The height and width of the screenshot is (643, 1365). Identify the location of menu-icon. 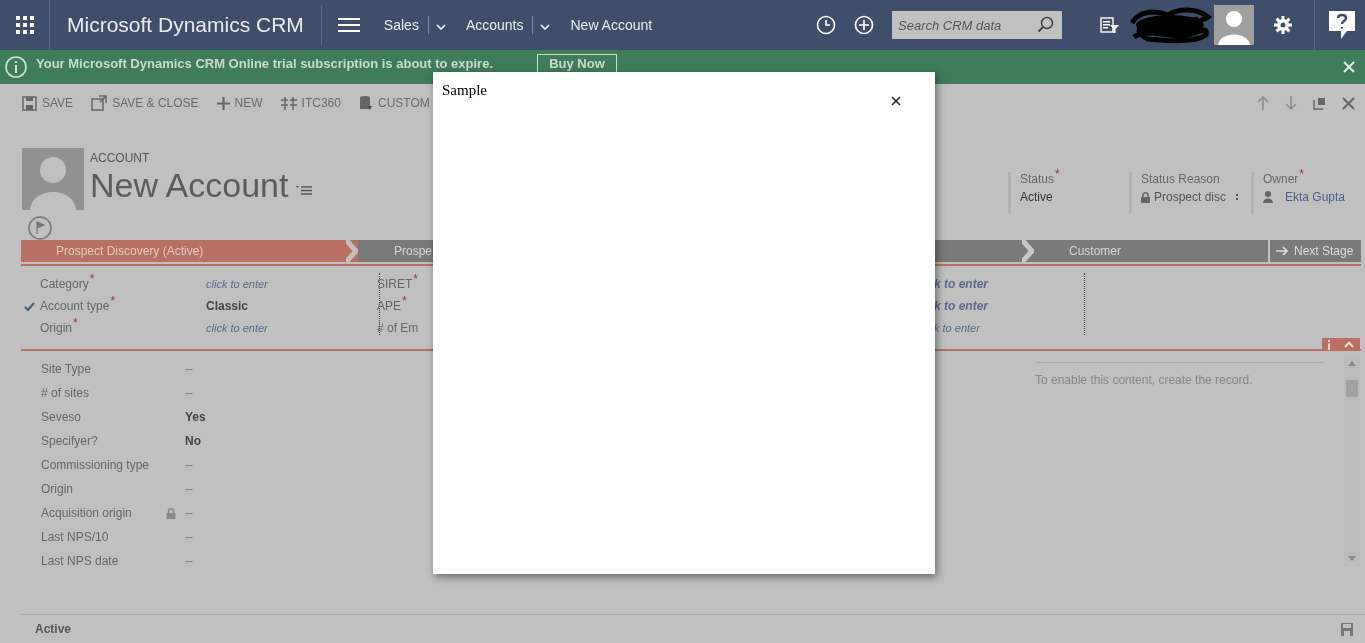
(348, 25).